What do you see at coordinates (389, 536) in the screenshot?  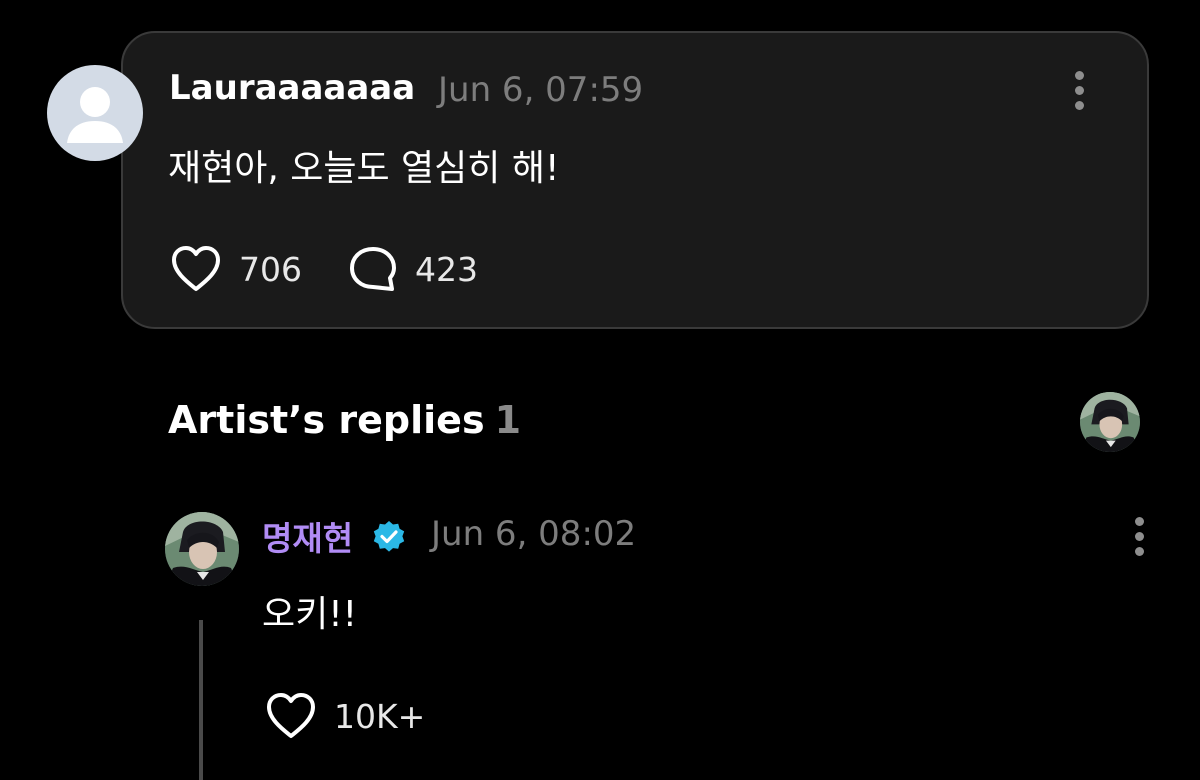 I see `verified-badge-icon` at bounding box center [389, 536].